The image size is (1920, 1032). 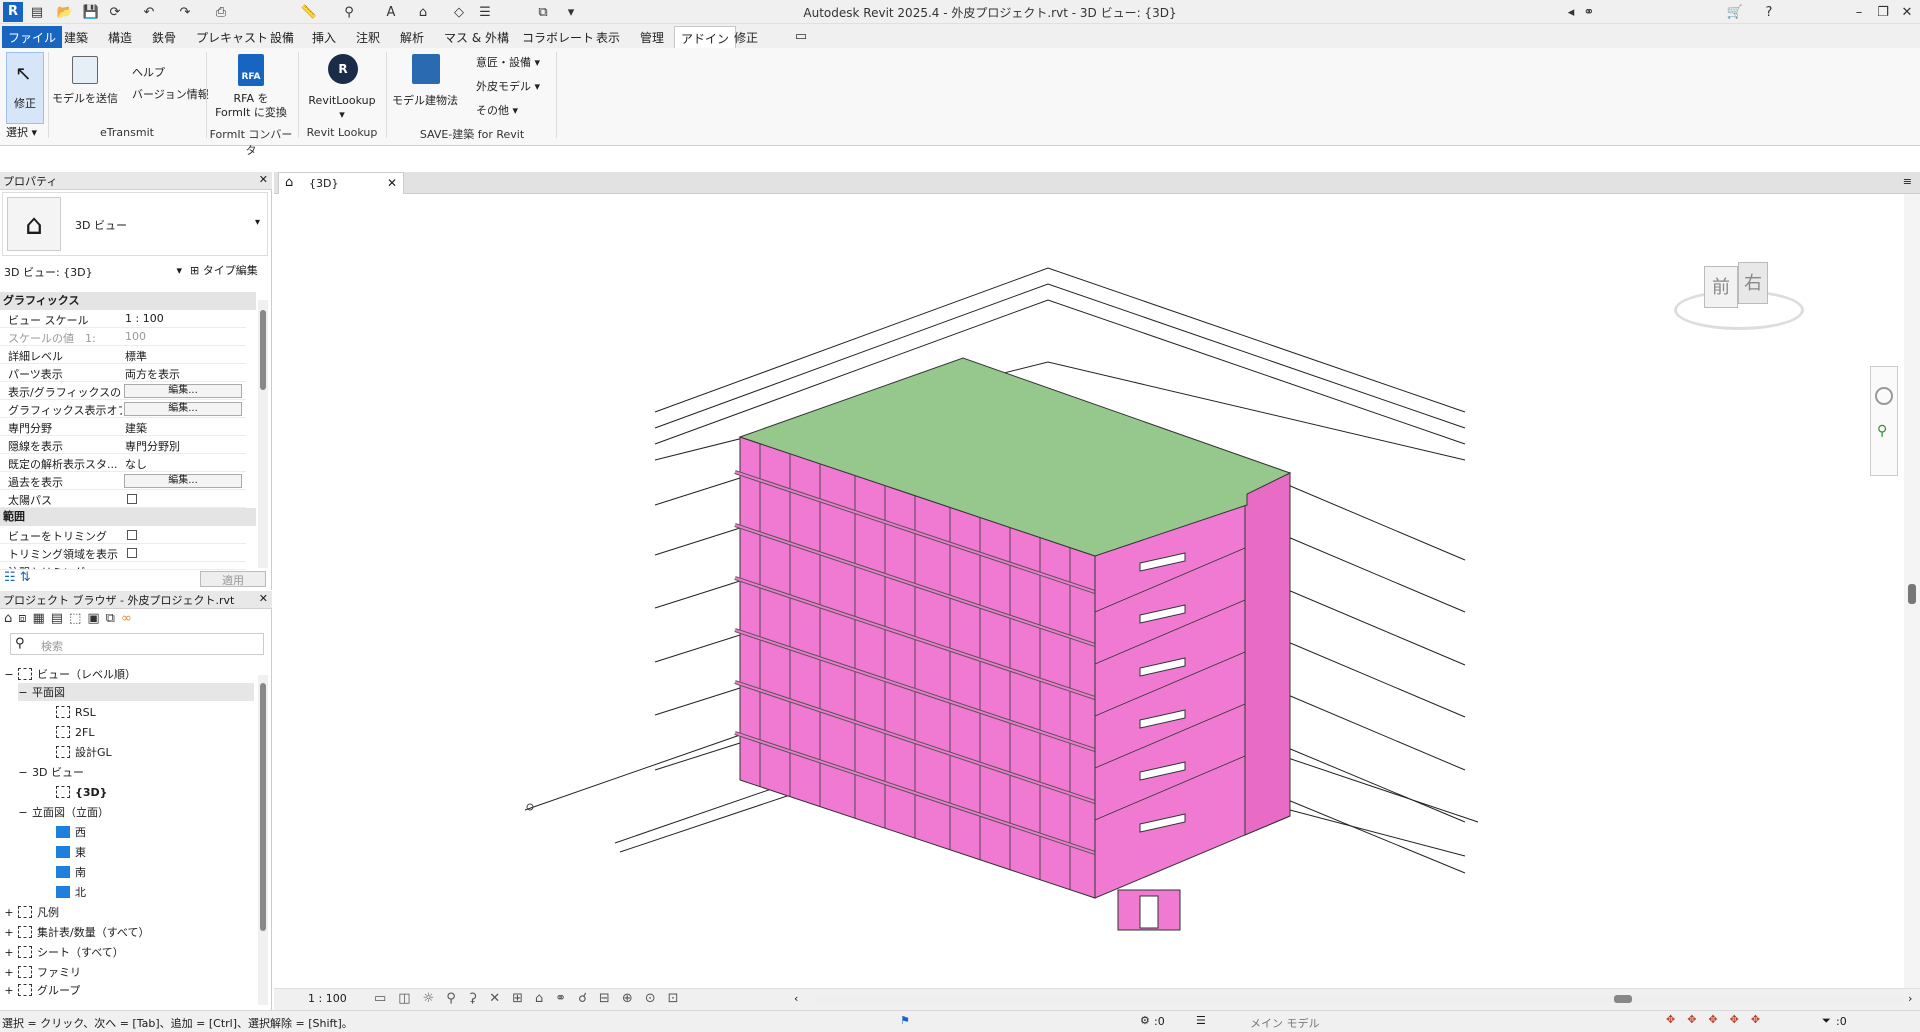 What do you see at coordinates (136, 464) in the screenshot?
I see `prop-value: なし` at bounding box center [136, 464].